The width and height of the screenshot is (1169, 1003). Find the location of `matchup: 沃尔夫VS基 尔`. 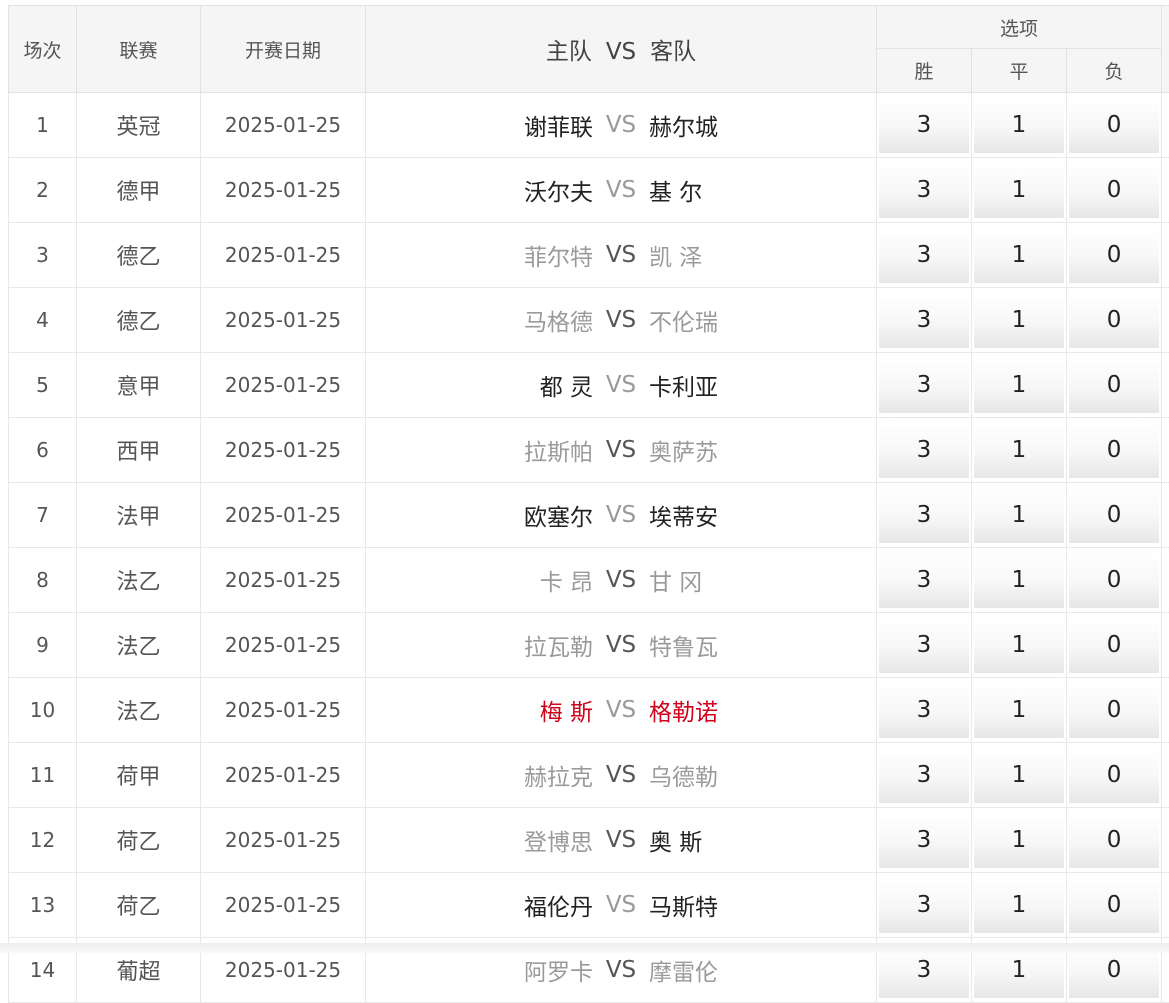

matchup: 沃尔夫VS基 尔 is located at coordinates (621, 190).